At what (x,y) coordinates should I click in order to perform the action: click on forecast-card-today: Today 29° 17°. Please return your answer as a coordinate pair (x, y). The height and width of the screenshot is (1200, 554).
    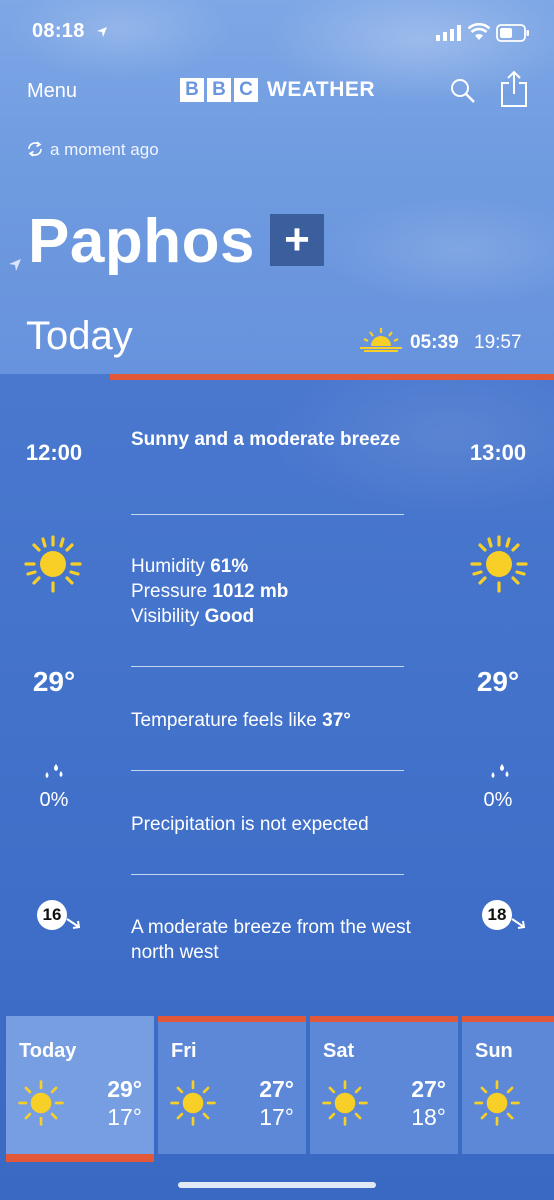
    Looking at the image, I should click on (80, 1089).